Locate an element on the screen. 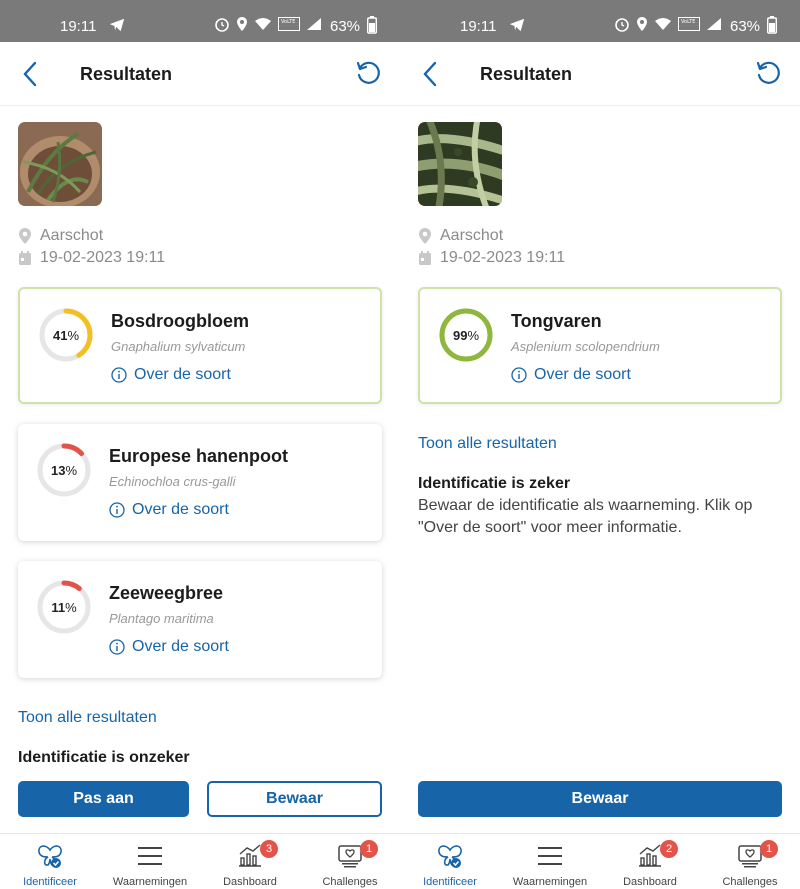  location-text: Aarschot is located at coordinates (472, 235).